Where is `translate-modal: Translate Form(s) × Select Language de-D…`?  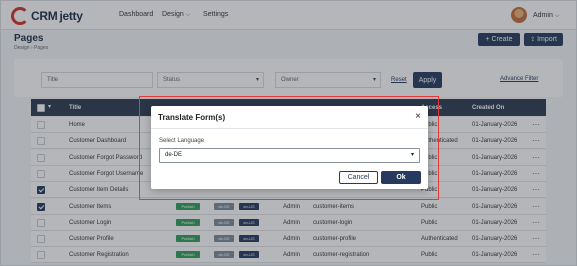
translate-modal: Translate Form(s) × Select Language de-D… is located at coordinates (289, 147).